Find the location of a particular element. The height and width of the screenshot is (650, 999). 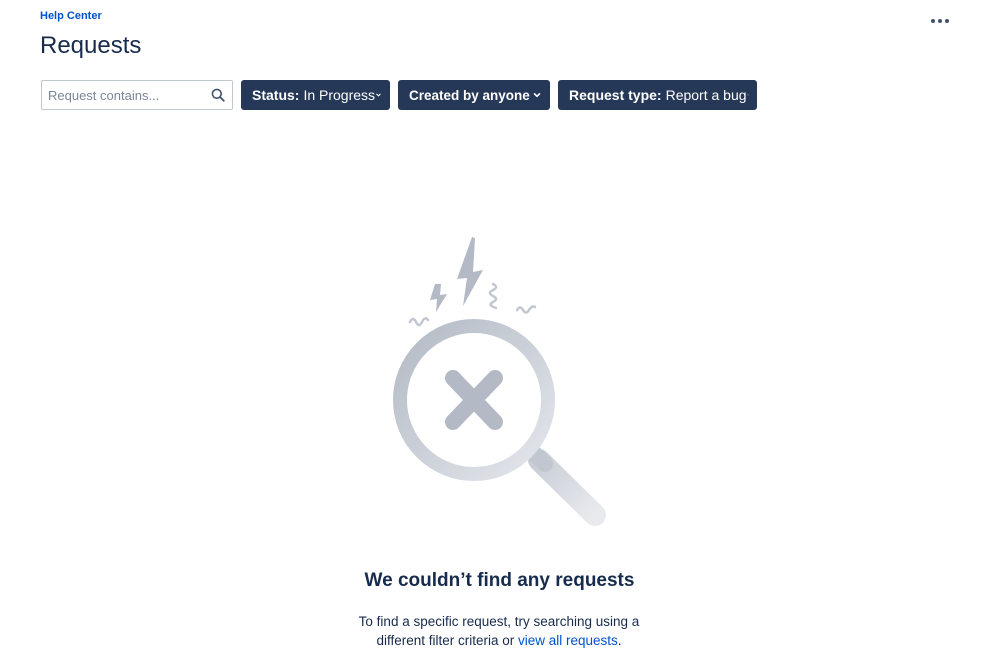

created-by-filter-button: Created by anyone is located at coordinates (474, 95).